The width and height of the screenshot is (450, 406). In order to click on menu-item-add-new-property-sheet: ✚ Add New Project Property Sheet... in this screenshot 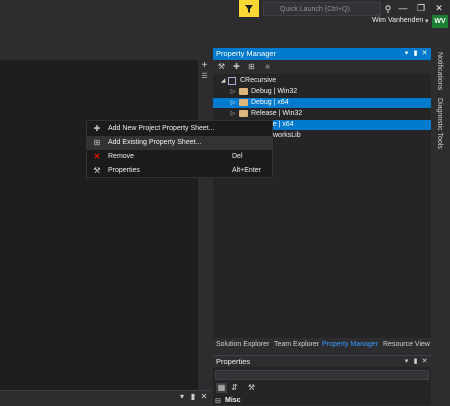, I will do `click(179, 129)`.